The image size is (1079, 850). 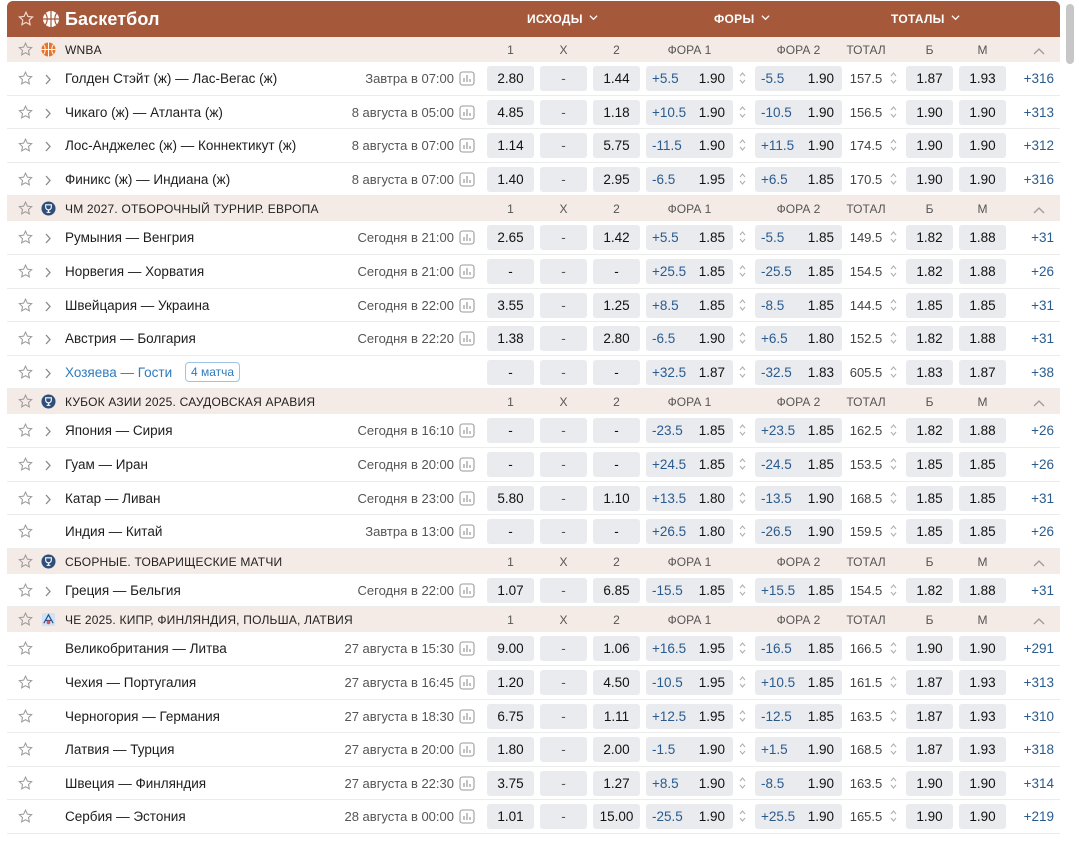 What do you see at coordinates (180, 145) in the screenshot?
I see `event-teams: Лос-Анджелес (ж) — Коннектикут (ж)` at bounding box center [180, 145].